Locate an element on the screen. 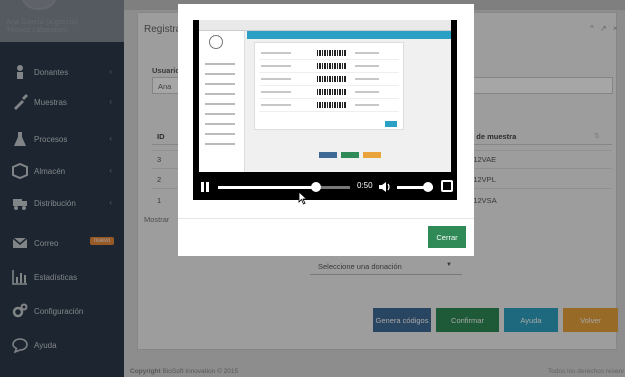 The width and height of the screenshot is (625, 377). mouse-cursor-icon is located at coordinates (303, 198).